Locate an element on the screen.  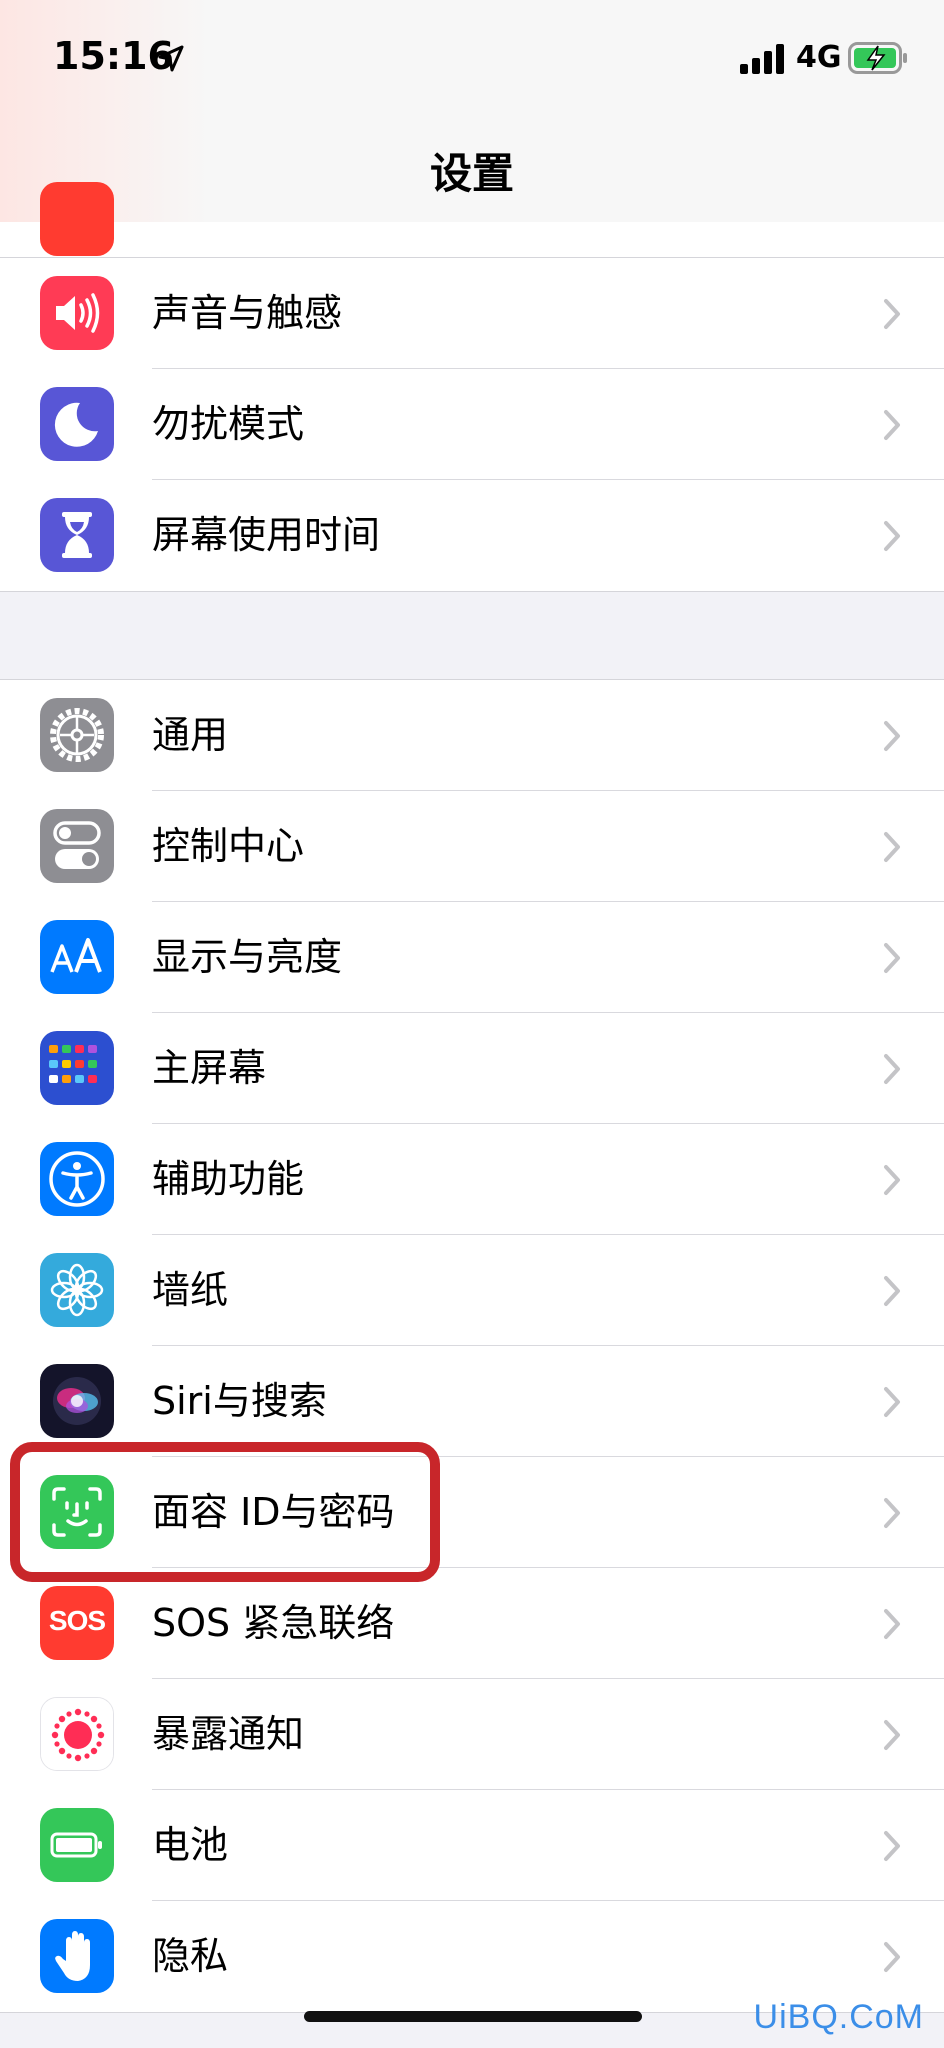
settings-item-privacy: 隐私 is located at coordinates (472, 1956).